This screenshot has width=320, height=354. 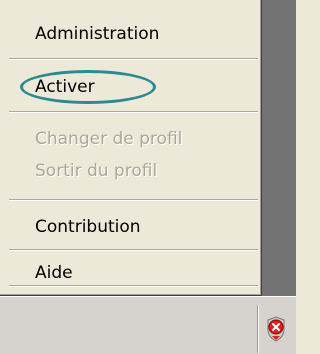 What do you see at coordinates (88, 87) in the screenshot?
I see `highlight-annotation-ellipse` at bounding box center [88, 87].